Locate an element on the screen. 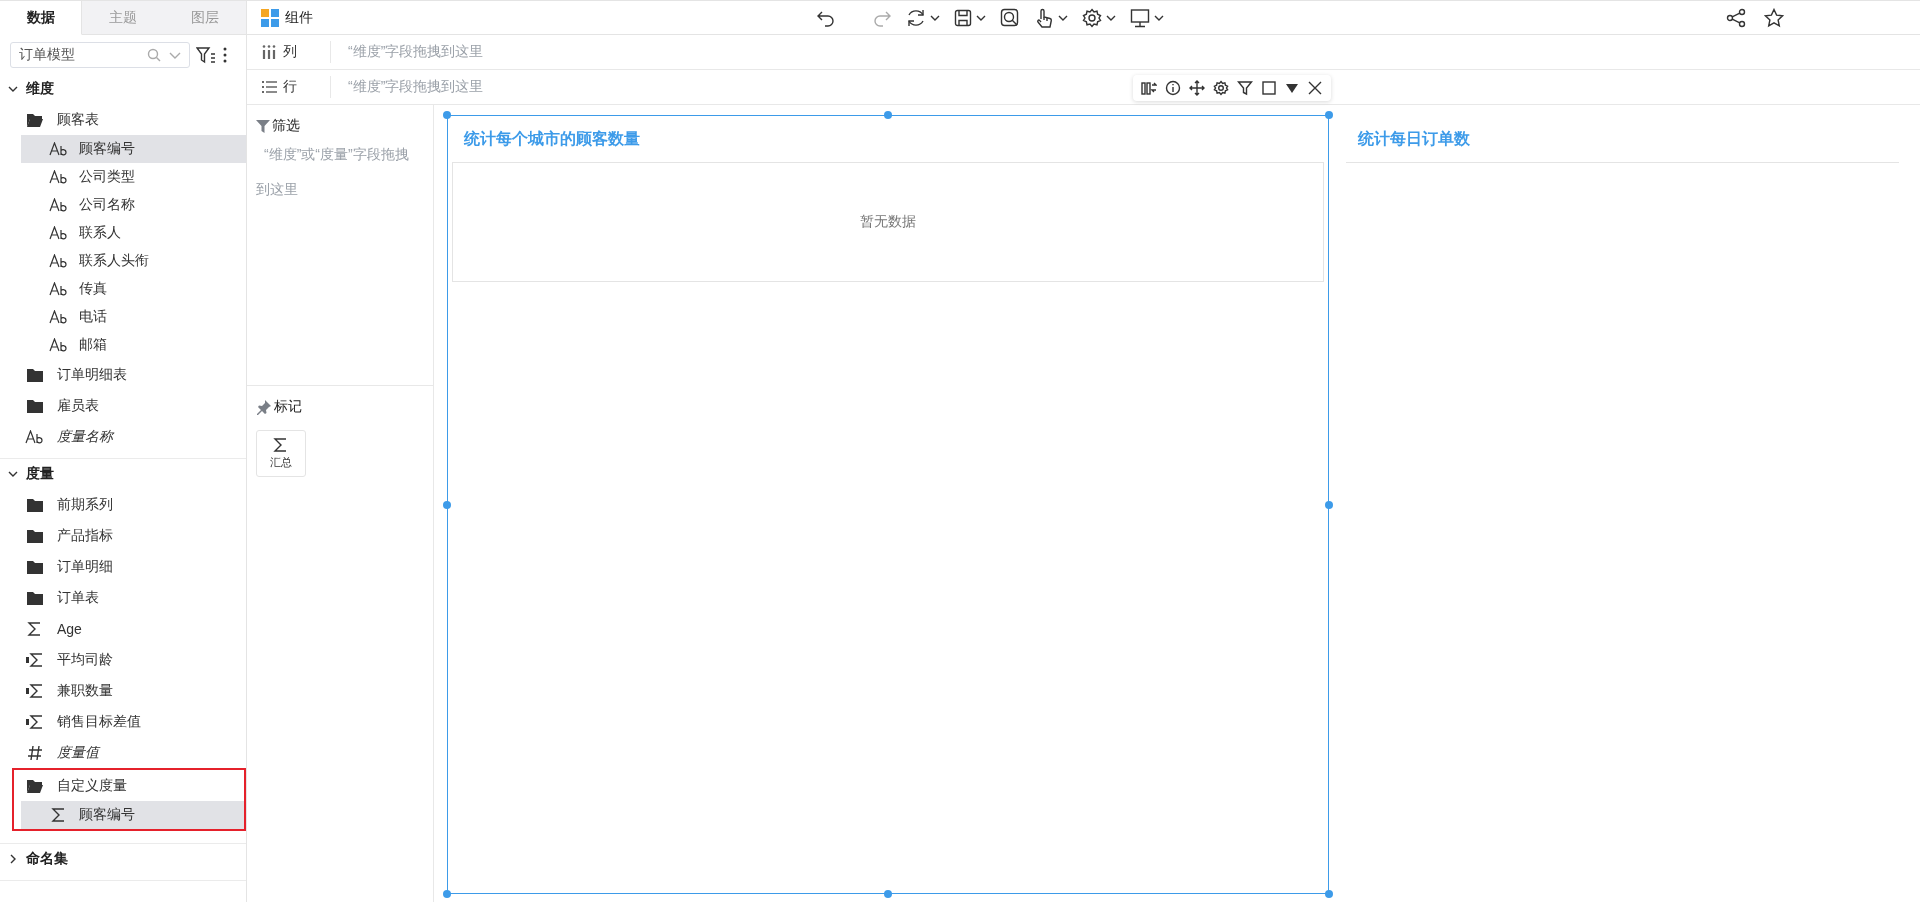 The image size is (1920, 902). maximize-icon is located at coordinates (1269, 88).